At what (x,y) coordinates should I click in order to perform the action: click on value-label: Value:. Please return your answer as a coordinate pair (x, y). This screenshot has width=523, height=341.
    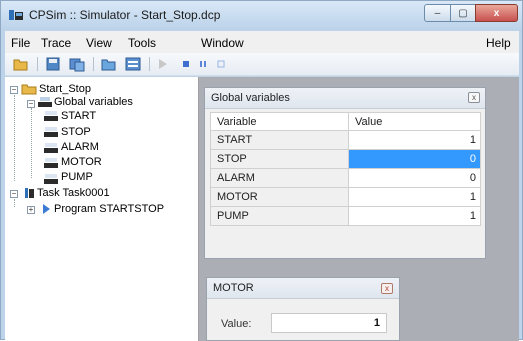
    Looking at the image, I should click on (236, 324).